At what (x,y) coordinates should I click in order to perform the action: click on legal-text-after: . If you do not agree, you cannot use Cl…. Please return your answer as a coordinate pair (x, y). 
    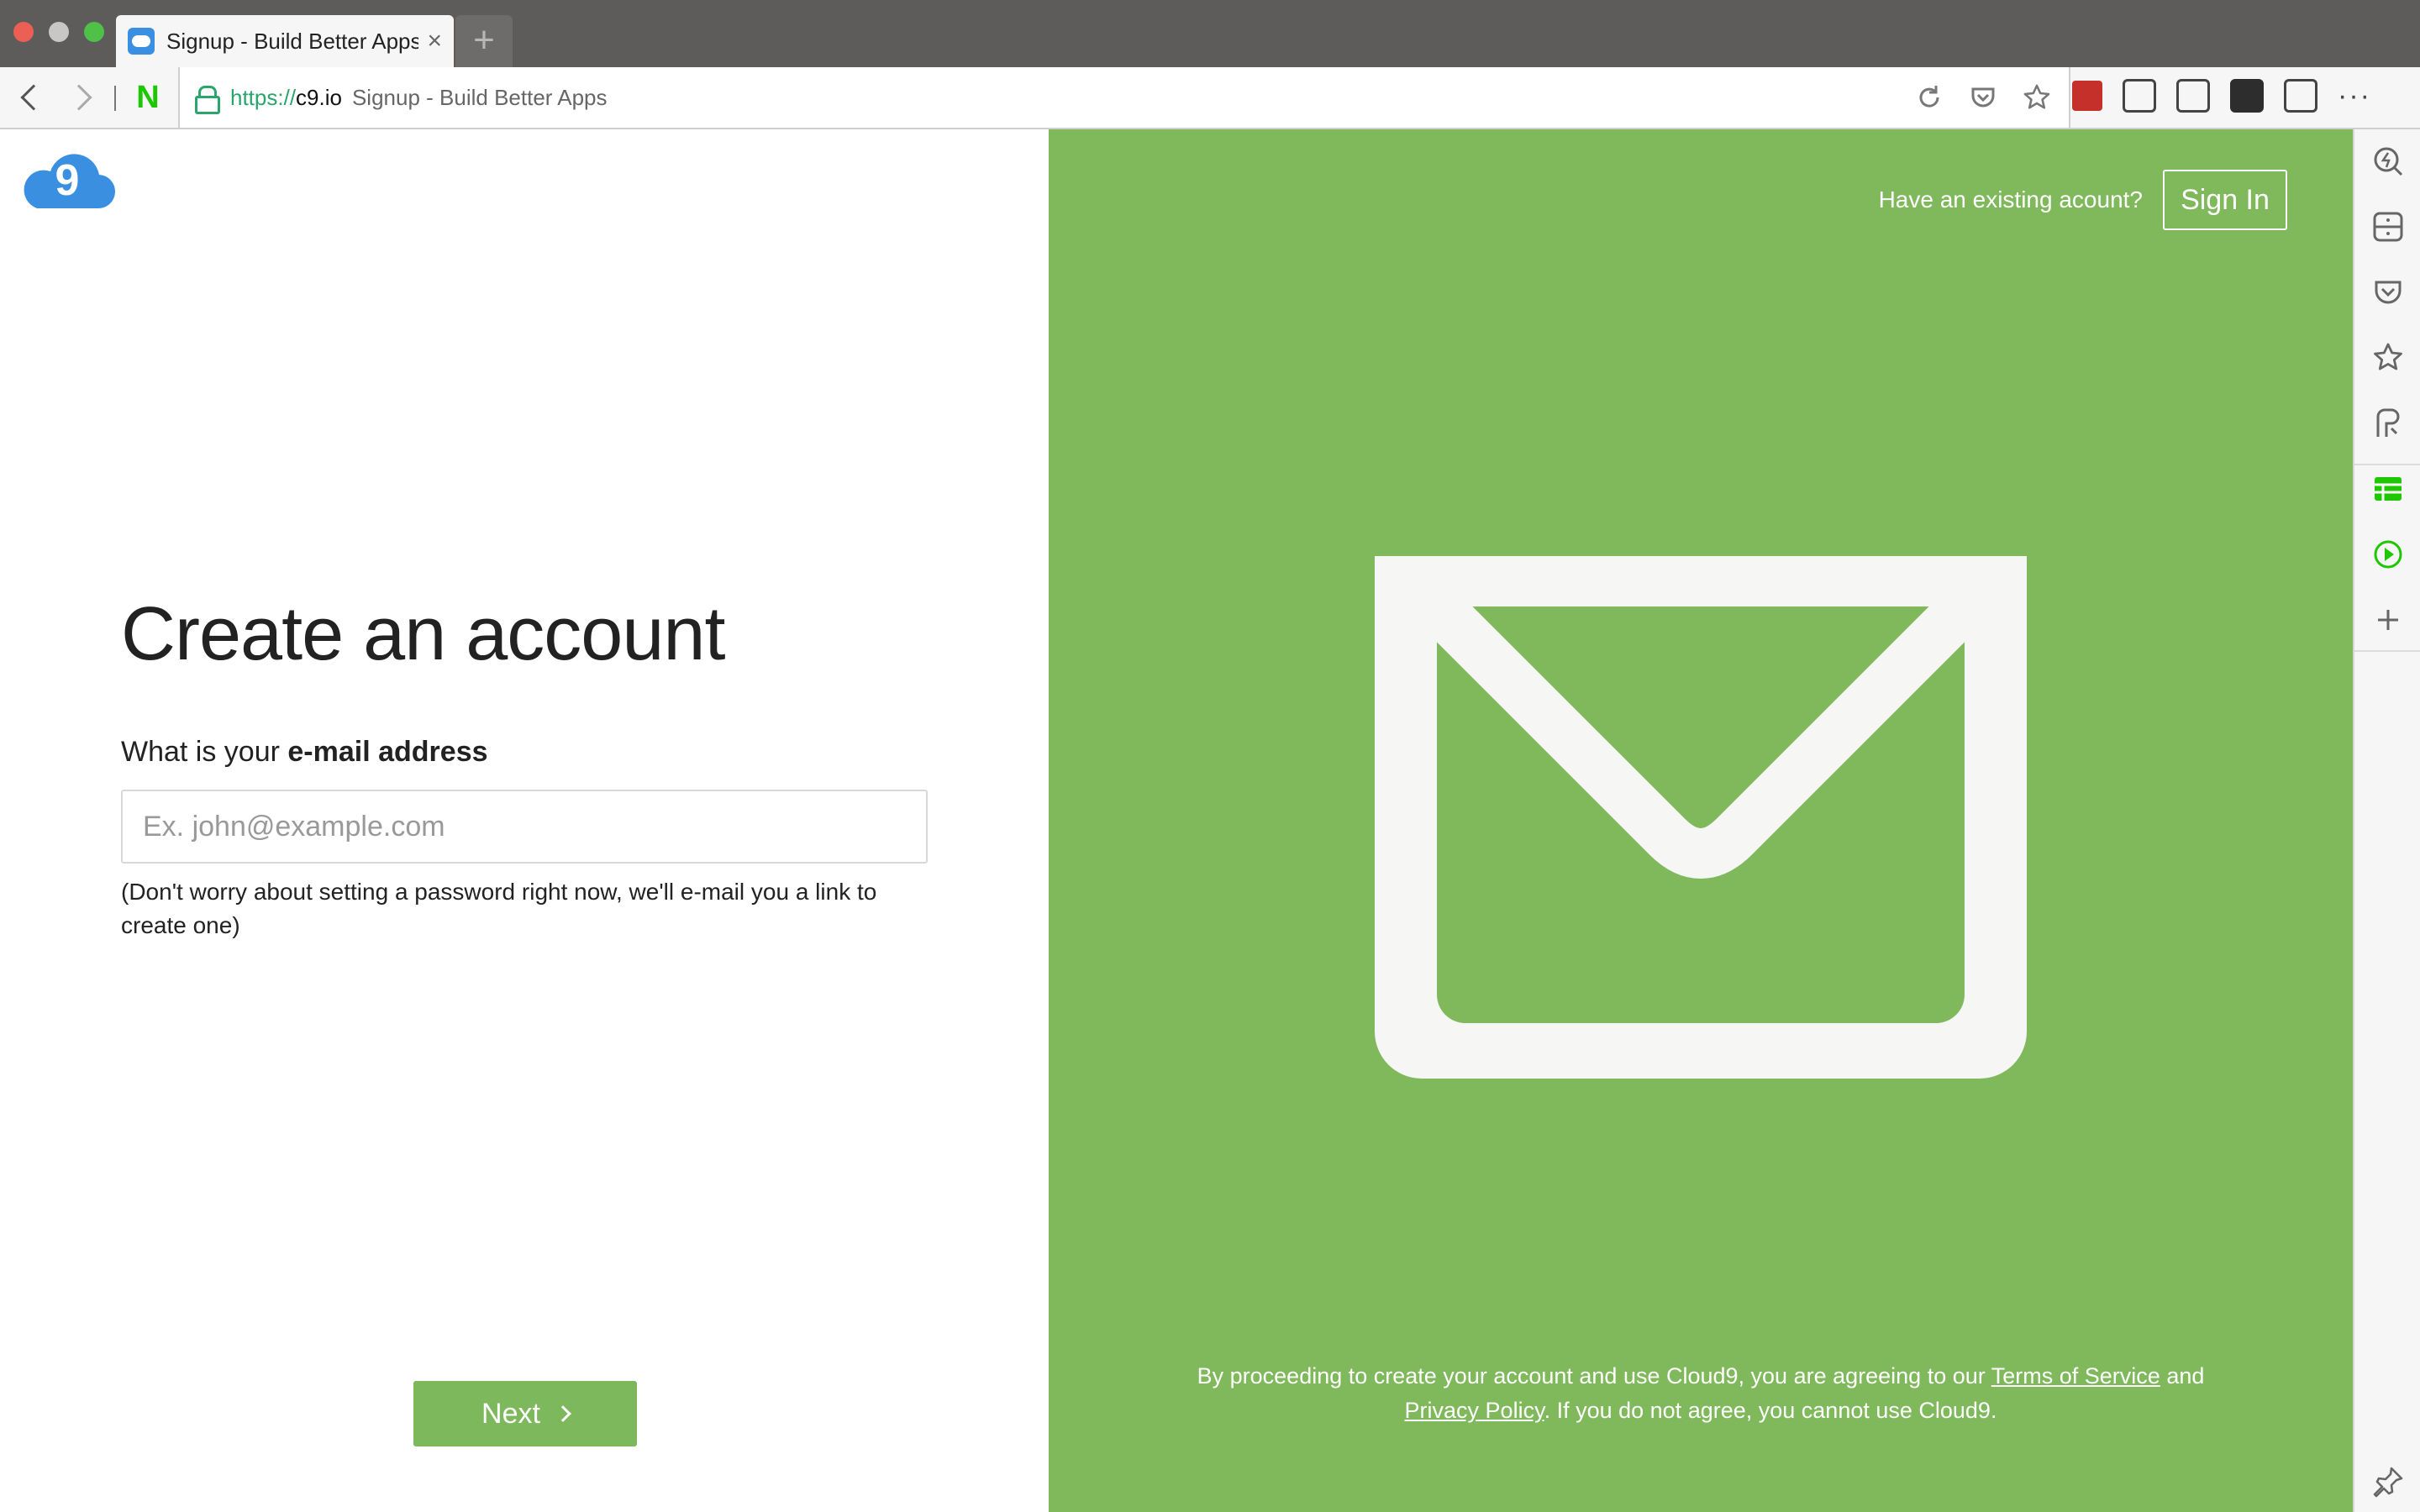
    Looking at the image, I should click on (1770, 1410).